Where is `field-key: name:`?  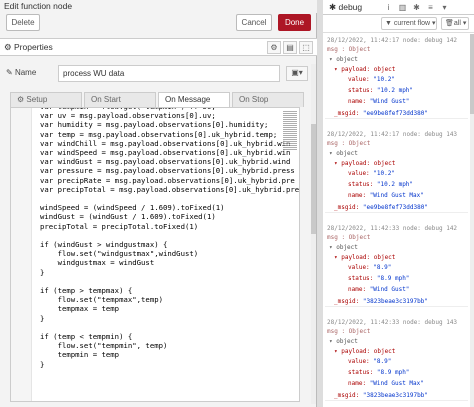
field-key: name: is located at coordinates (359, 383).